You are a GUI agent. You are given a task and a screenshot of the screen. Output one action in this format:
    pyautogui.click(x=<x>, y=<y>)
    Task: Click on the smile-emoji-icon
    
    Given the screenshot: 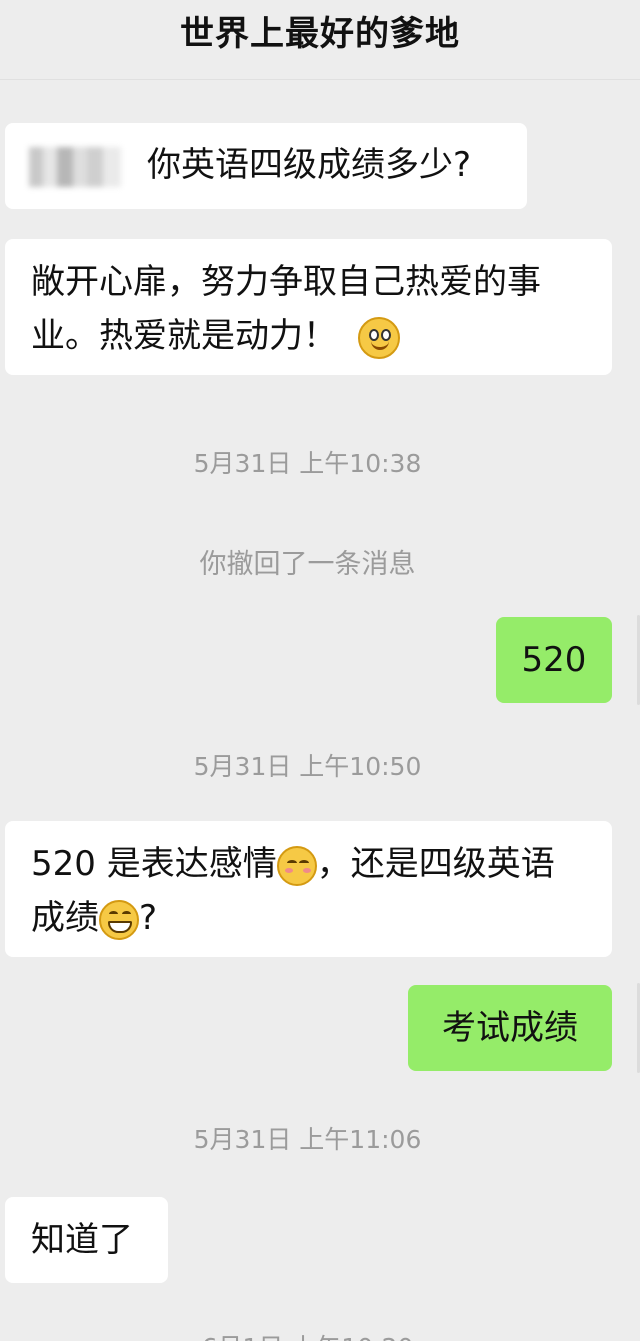 What is the action you would take?
    pyautogui.click(x=378, y=337)
    